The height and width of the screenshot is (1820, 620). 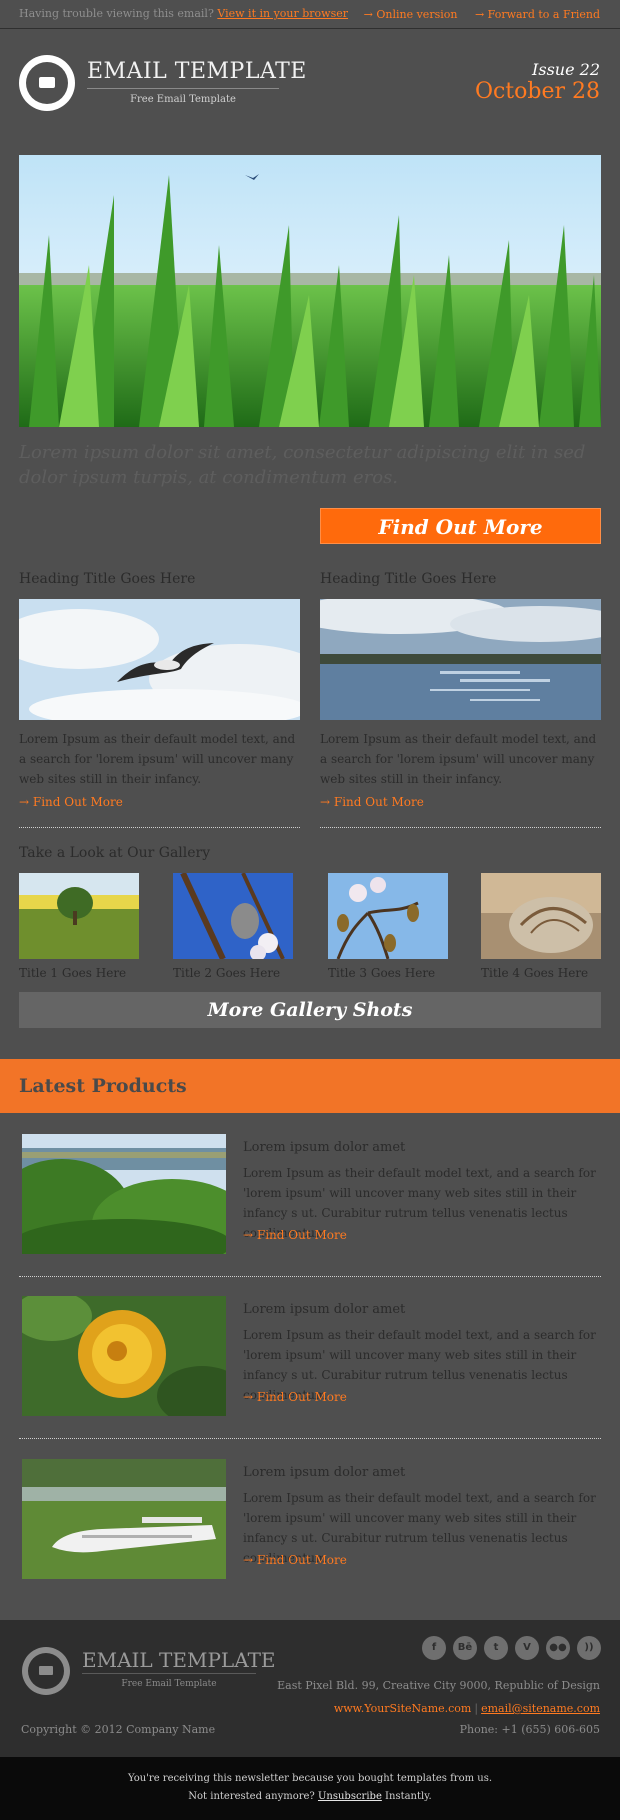 I want to click on product-2-image, so click(x=124, y=1356).